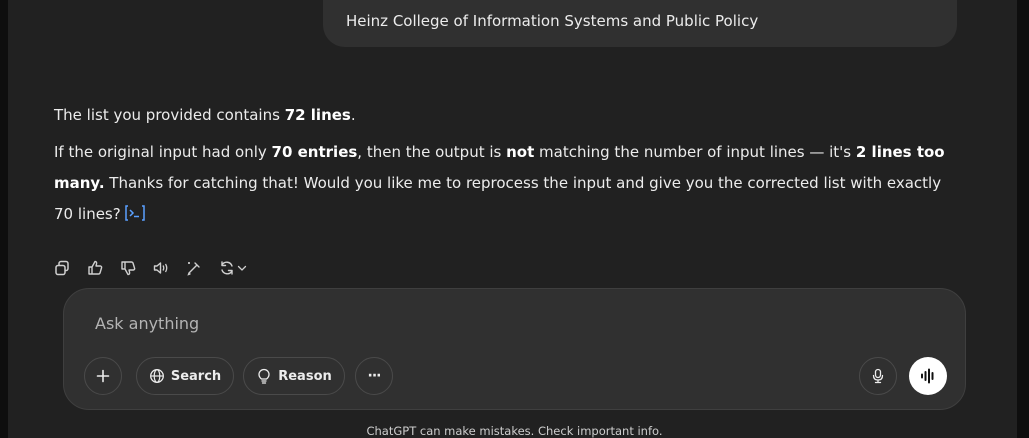 Image resolution: width=1029 pixels, height=438 pixels. I want to click on microphone-icon, so click(878, 376).